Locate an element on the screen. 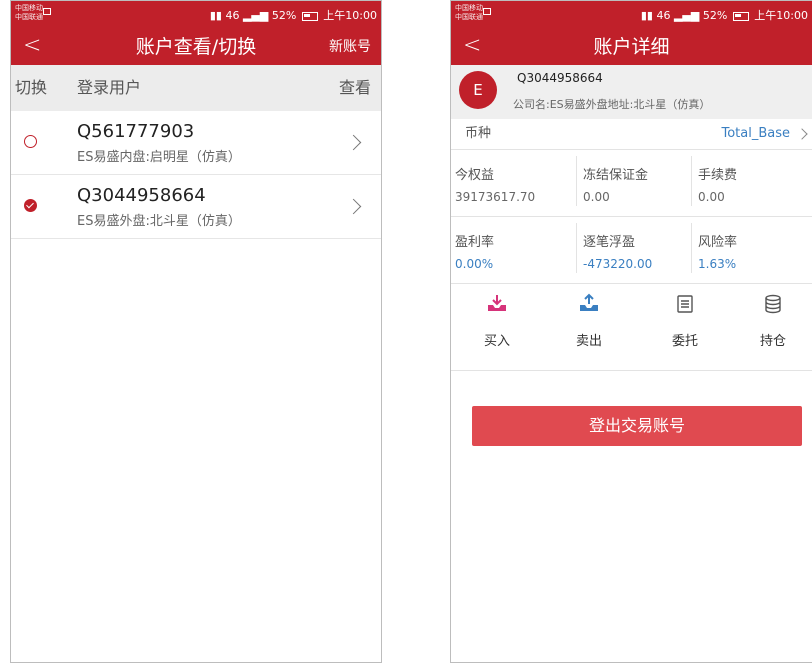 Image resolution: width=812 pixels, height=663 pixels. header-view: 查看 is located at coordinates (354, 87).